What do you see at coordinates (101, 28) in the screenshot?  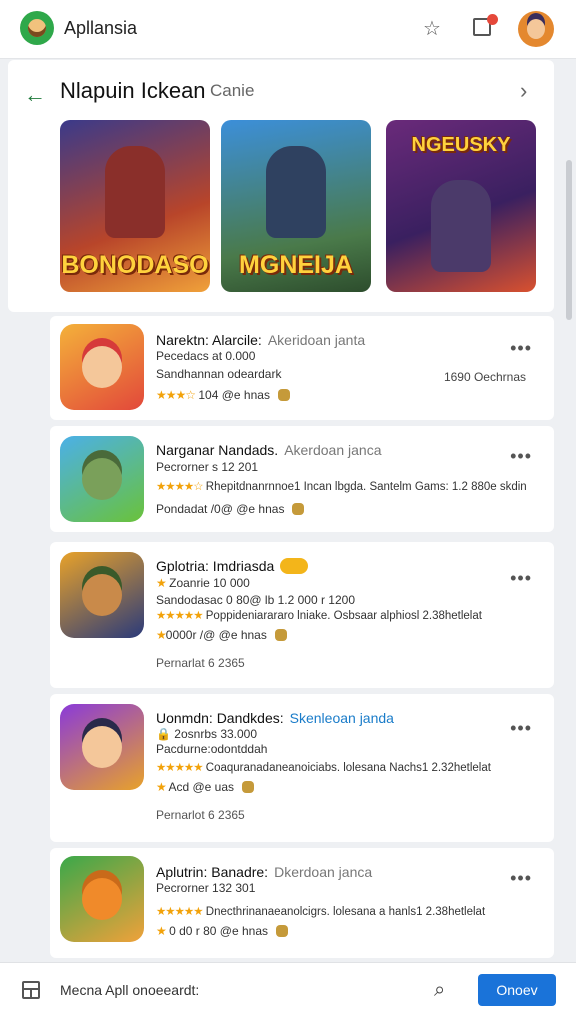 I see `app-title: Apllansia` at bounding box center [101, 28].